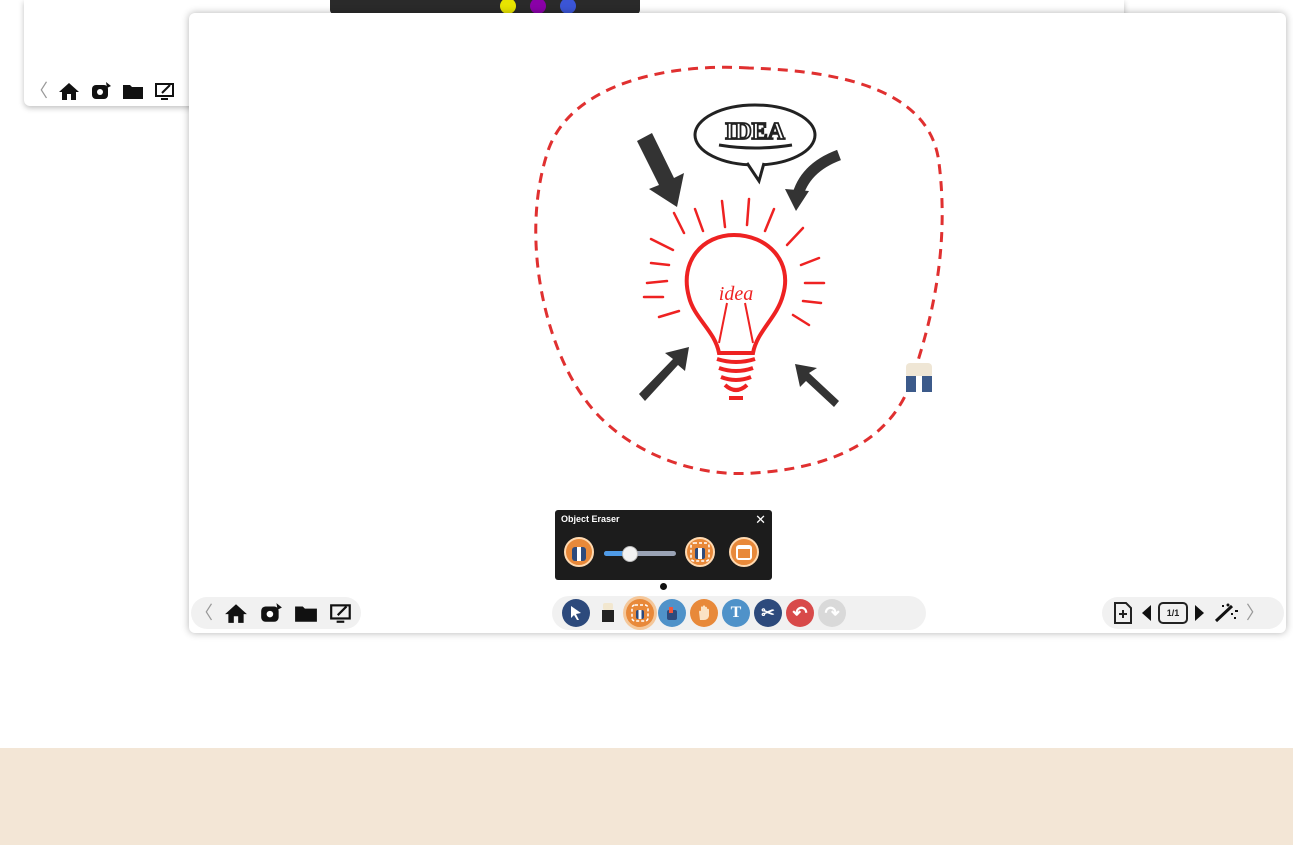 This screenshot has width=1293, height=845. I want to click on next-page-icon, so click(1200, 613).